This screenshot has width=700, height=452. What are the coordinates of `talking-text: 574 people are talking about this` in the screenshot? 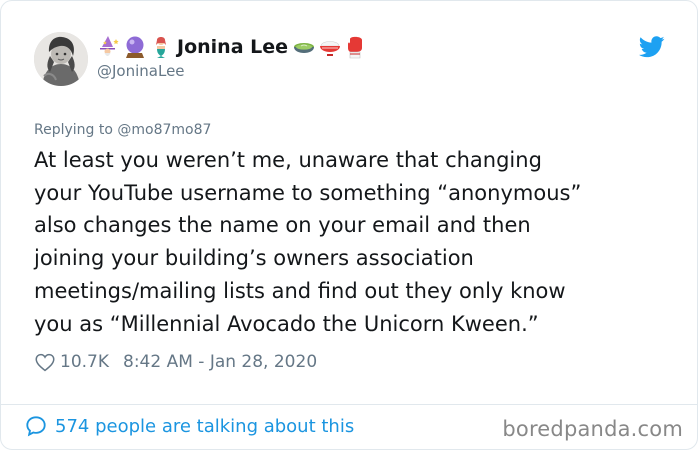 It's located at (204, 426).